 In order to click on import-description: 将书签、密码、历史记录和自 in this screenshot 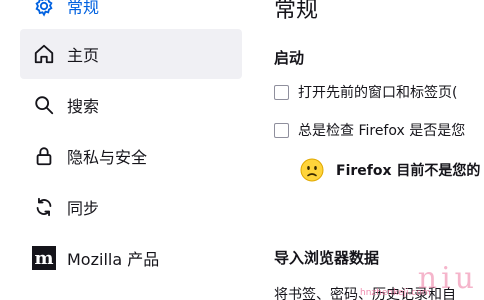, I will do `click(365, 293)`.